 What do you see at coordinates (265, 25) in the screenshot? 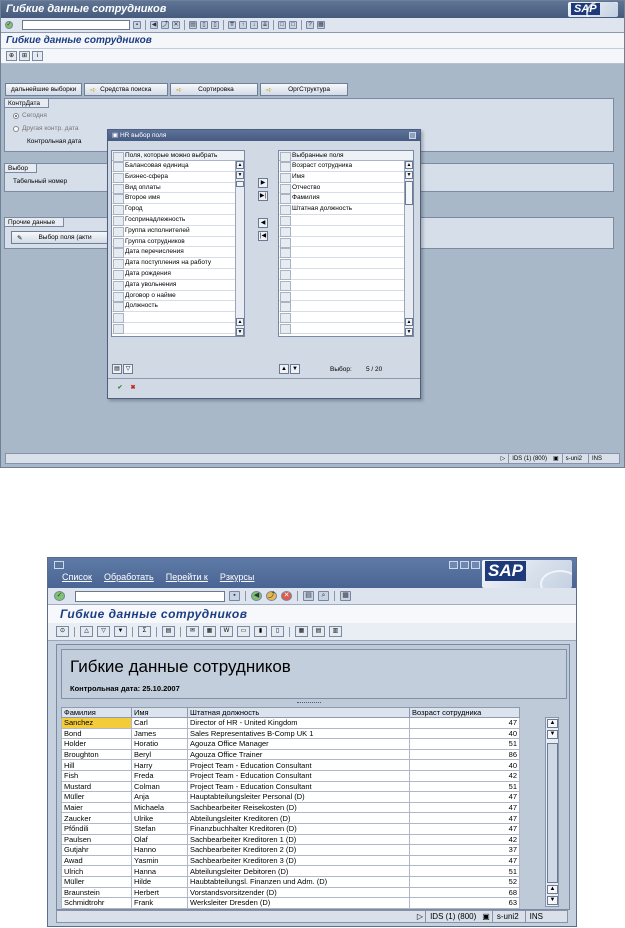
I see `last-page-icon: ⇊` at bounding box center [265, 25].